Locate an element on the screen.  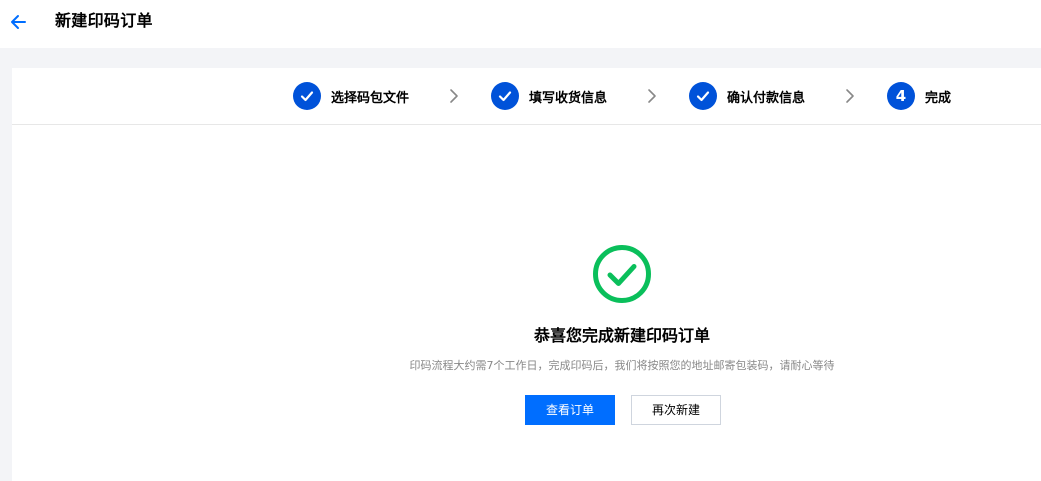
step-label: 填写收货信息 is located at coordinates (568, 98).